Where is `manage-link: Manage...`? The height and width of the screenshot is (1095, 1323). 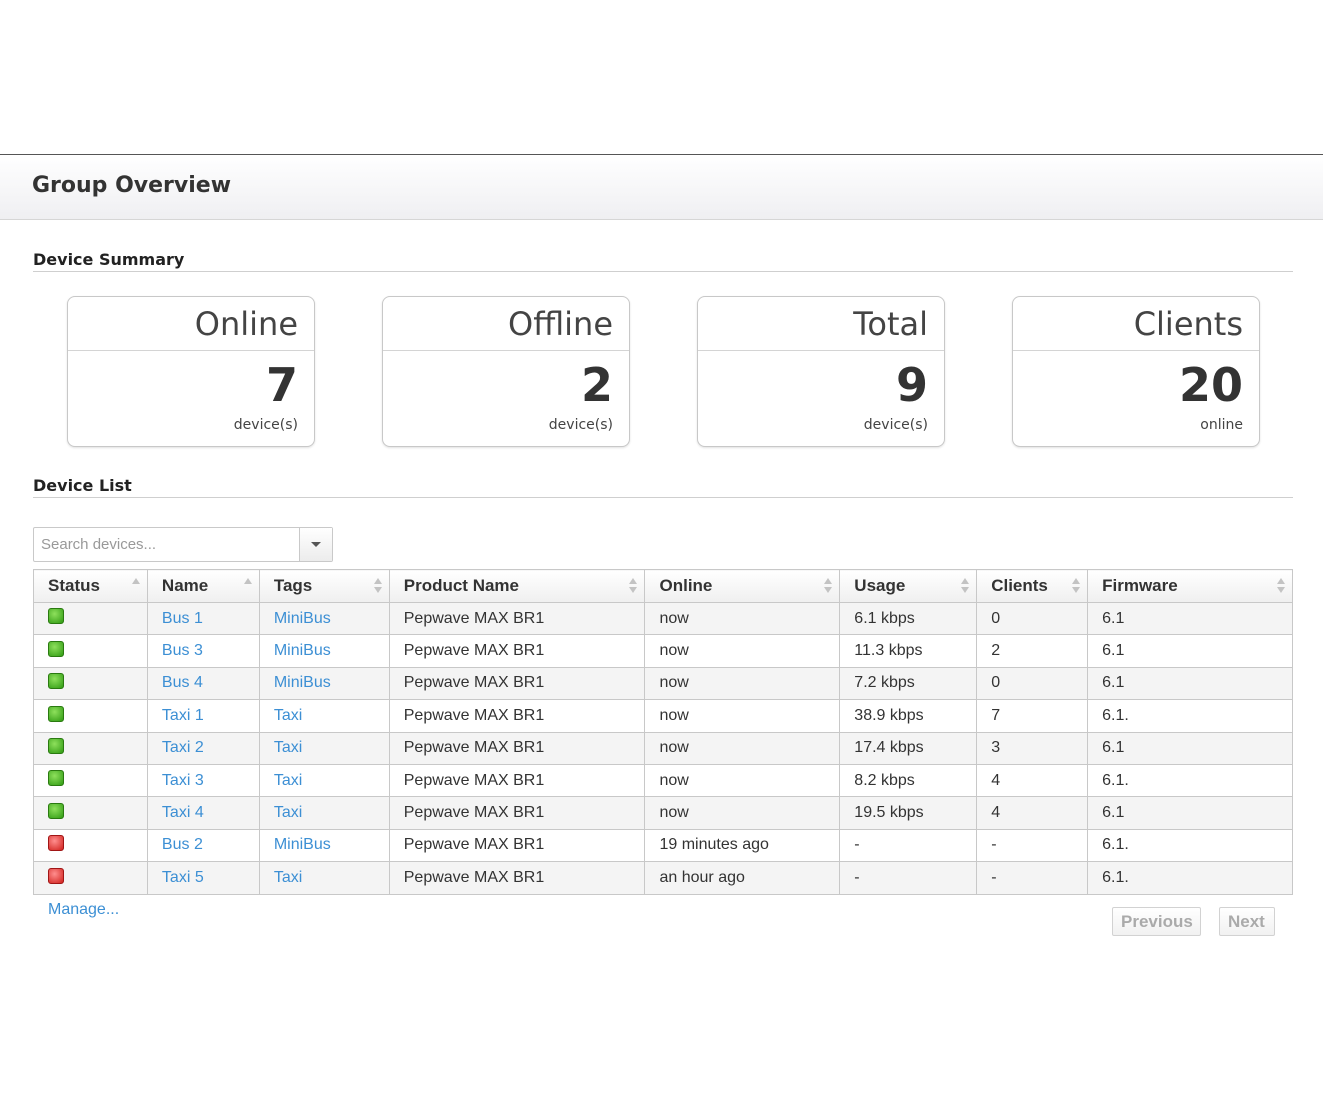
manage-link: Manage... is located at coordinates (83, 910).